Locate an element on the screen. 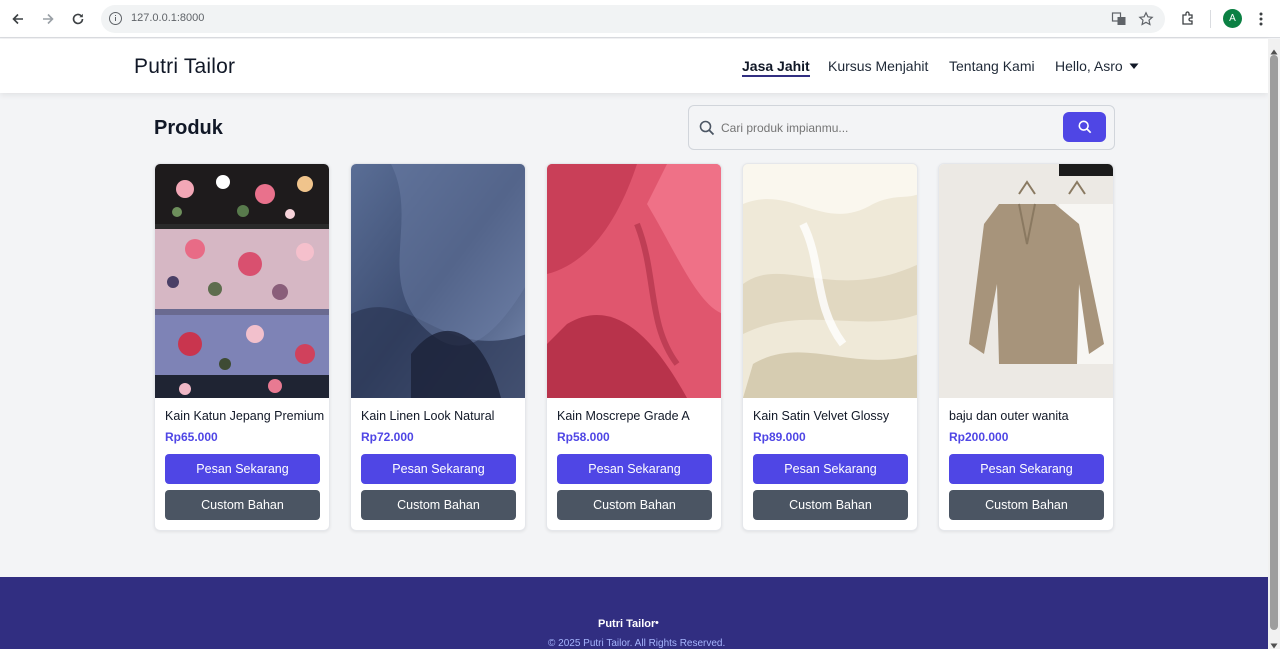 This screenshot has width=1280, height=649. browser-toolbar: 127.0.0.1:8000 A is located at coordinates (640, 19).